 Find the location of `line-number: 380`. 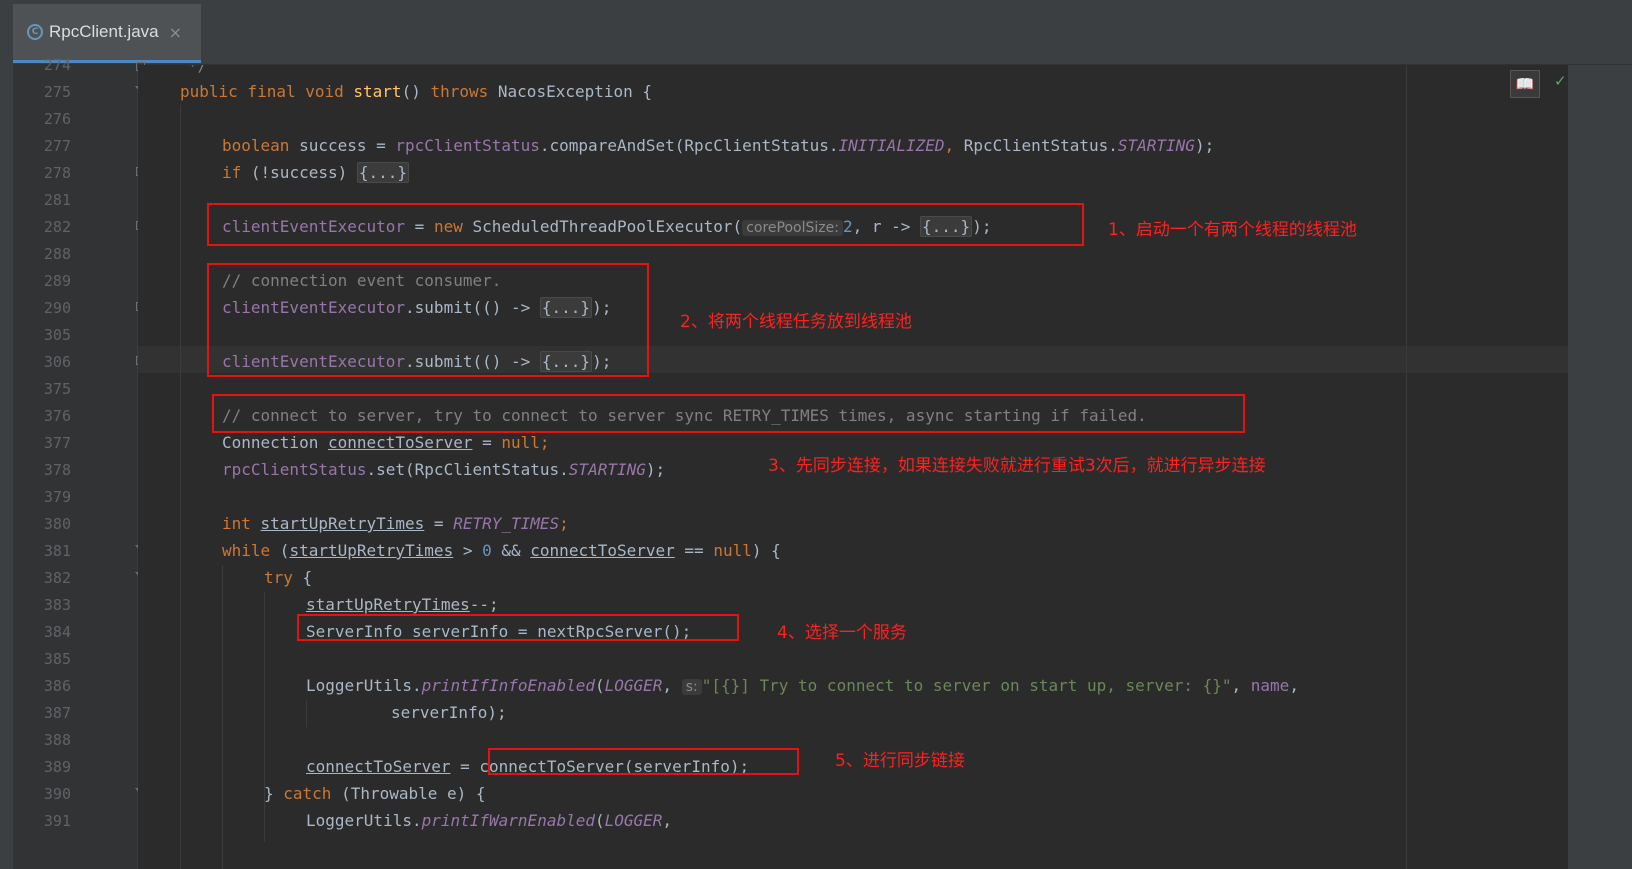

line-number: 380 is located at coordinates (48, 524).